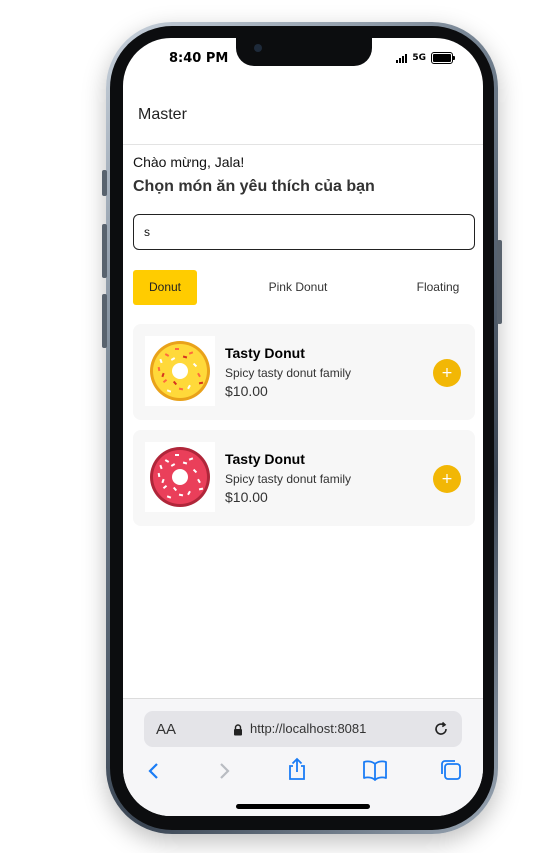  Describe the element at coordinates (419, 58) in the screenshot. I see `network-label: 5G` at that location.